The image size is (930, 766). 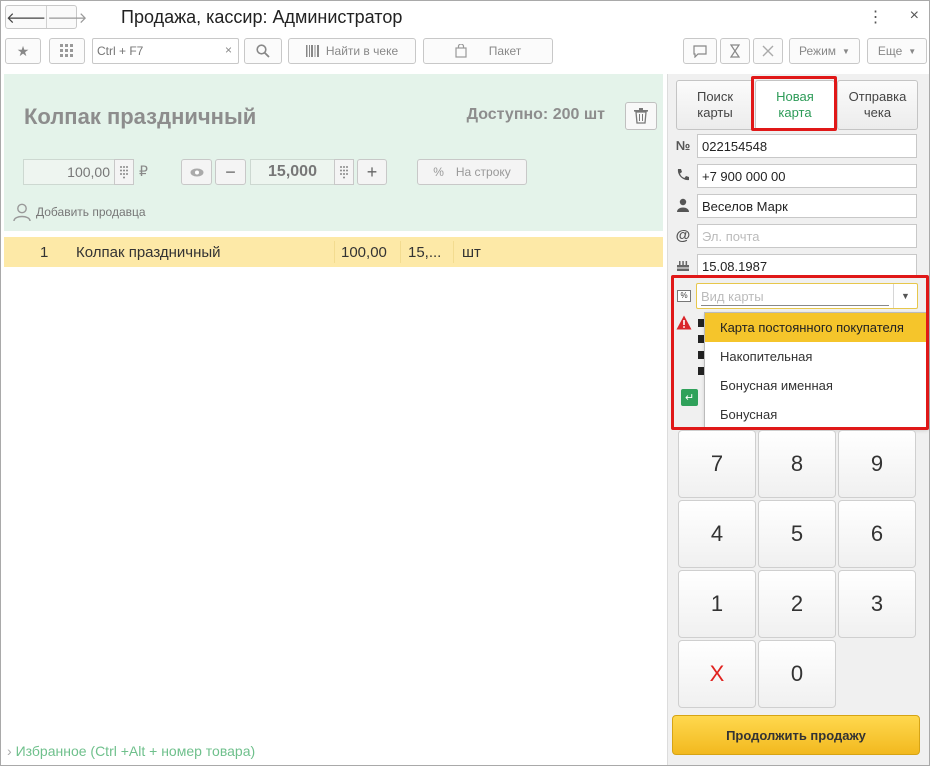 I want to click on close-icon: ×, so click(x=914, y=17).